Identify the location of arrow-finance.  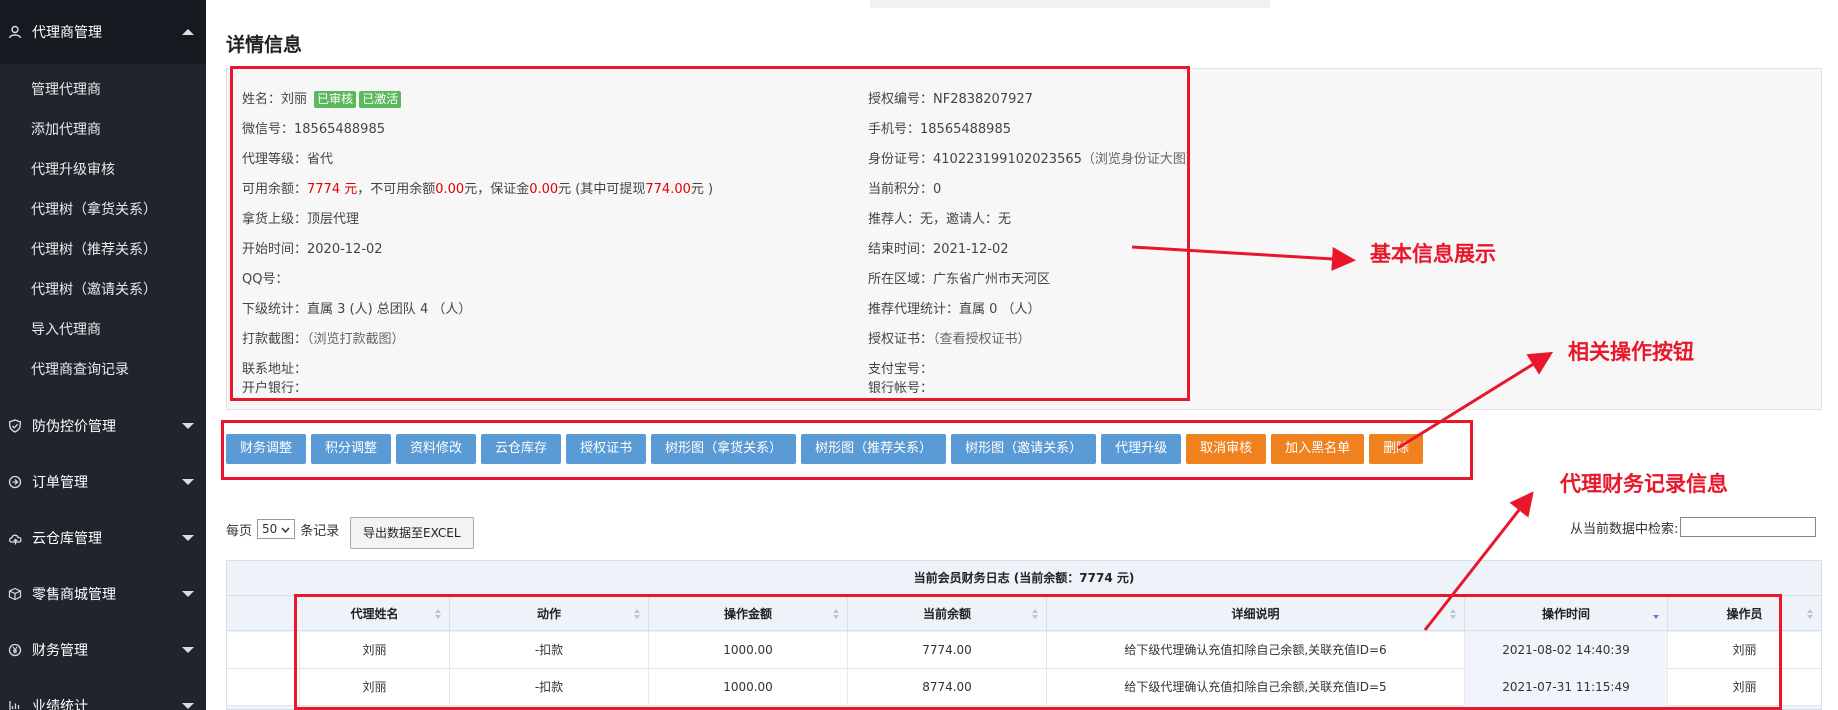
(1478, 561).